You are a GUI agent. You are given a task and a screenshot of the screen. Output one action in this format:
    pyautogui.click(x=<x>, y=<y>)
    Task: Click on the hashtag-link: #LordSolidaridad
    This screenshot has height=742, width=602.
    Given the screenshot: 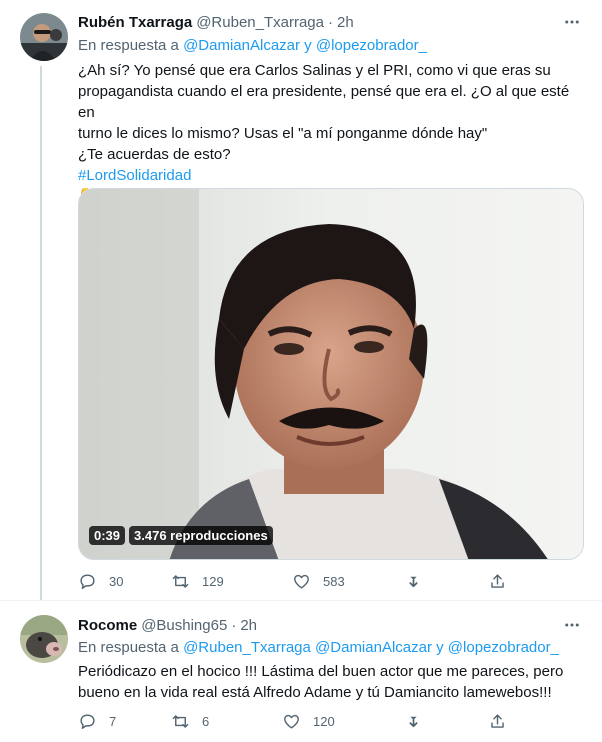 What is the action you would take?
    pyautogui.click(x=333, y=175)
    